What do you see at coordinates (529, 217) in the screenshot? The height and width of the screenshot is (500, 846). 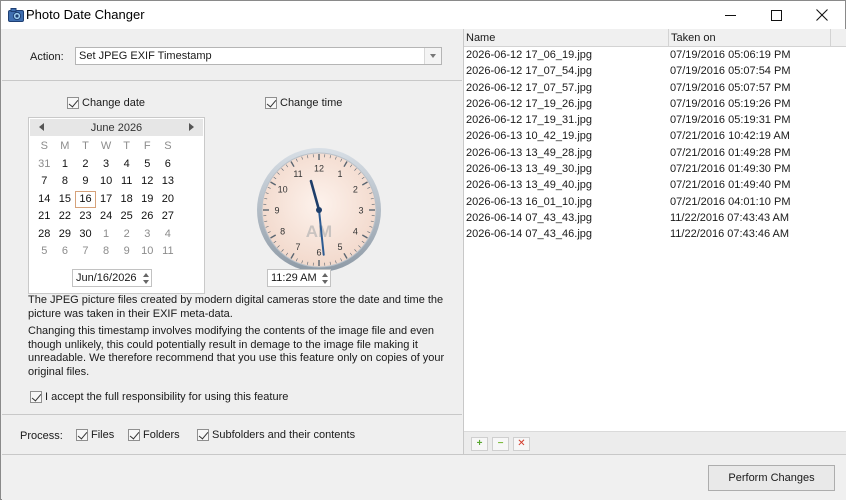 I see `file-name: 2026-06-14 07_43_43.jpg` at bounding box center [529, 217].